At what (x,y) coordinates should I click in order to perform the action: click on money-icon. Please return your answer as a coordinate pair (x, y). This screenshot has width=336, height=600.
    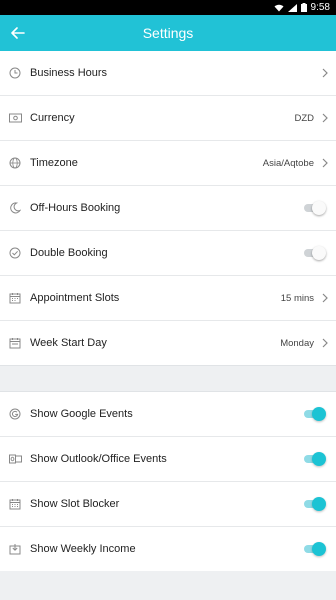
    Looking at the image, I should click on (15, 118).